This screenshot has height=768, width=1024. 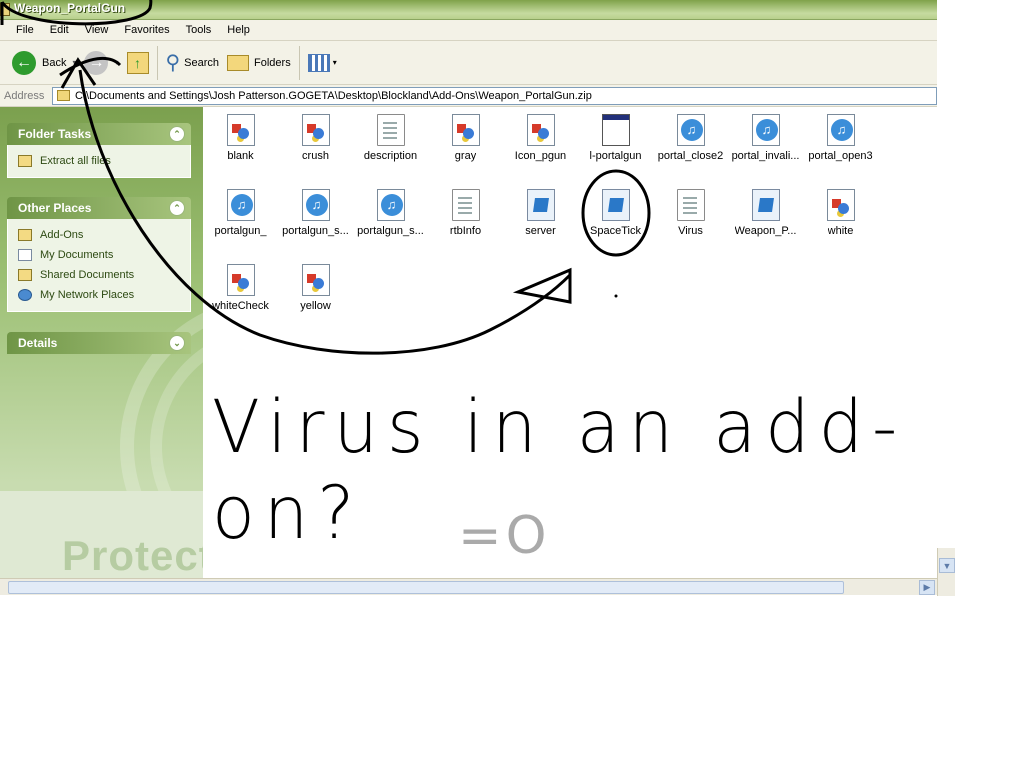 What do you see at coordinates (615, 130) in the screenshot?
I see `executable-window-icon` at bounding box center [615, 130].